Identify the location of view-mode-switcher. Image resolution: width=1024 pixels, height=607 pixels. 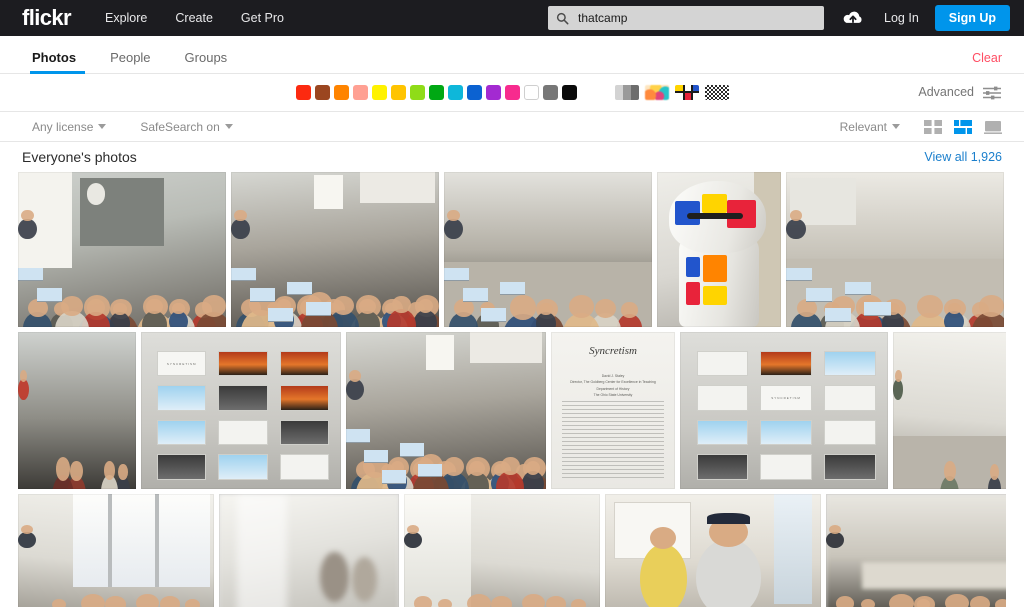
(963, 126).